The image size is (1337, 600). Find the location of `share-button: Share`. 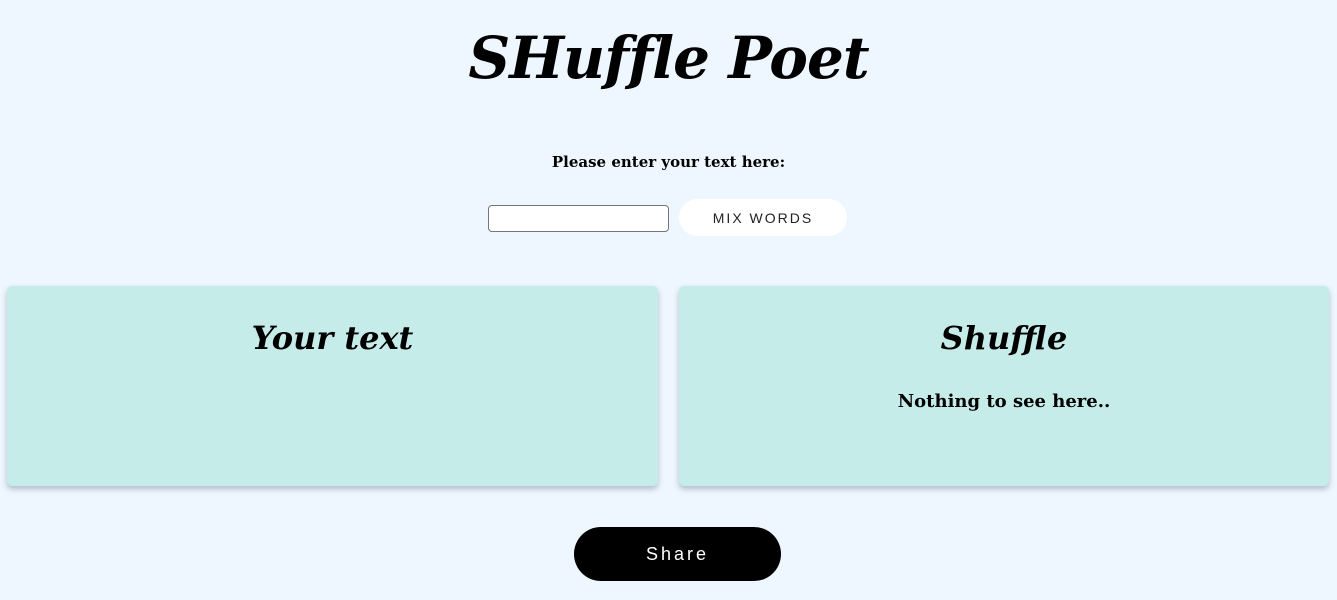

share-button: Share is located at coordinates (677, 554).